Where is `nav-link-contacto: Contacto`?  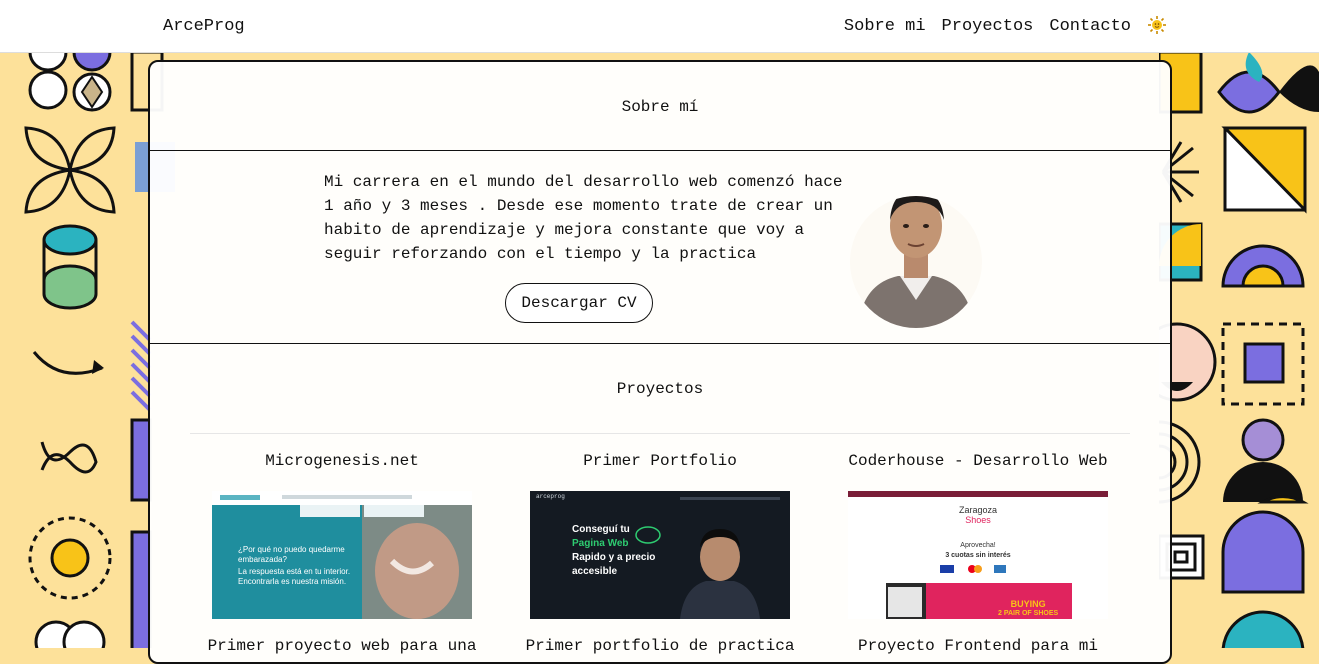 nav-link-contacto: Contacto is located at coordinates (1090, 26).